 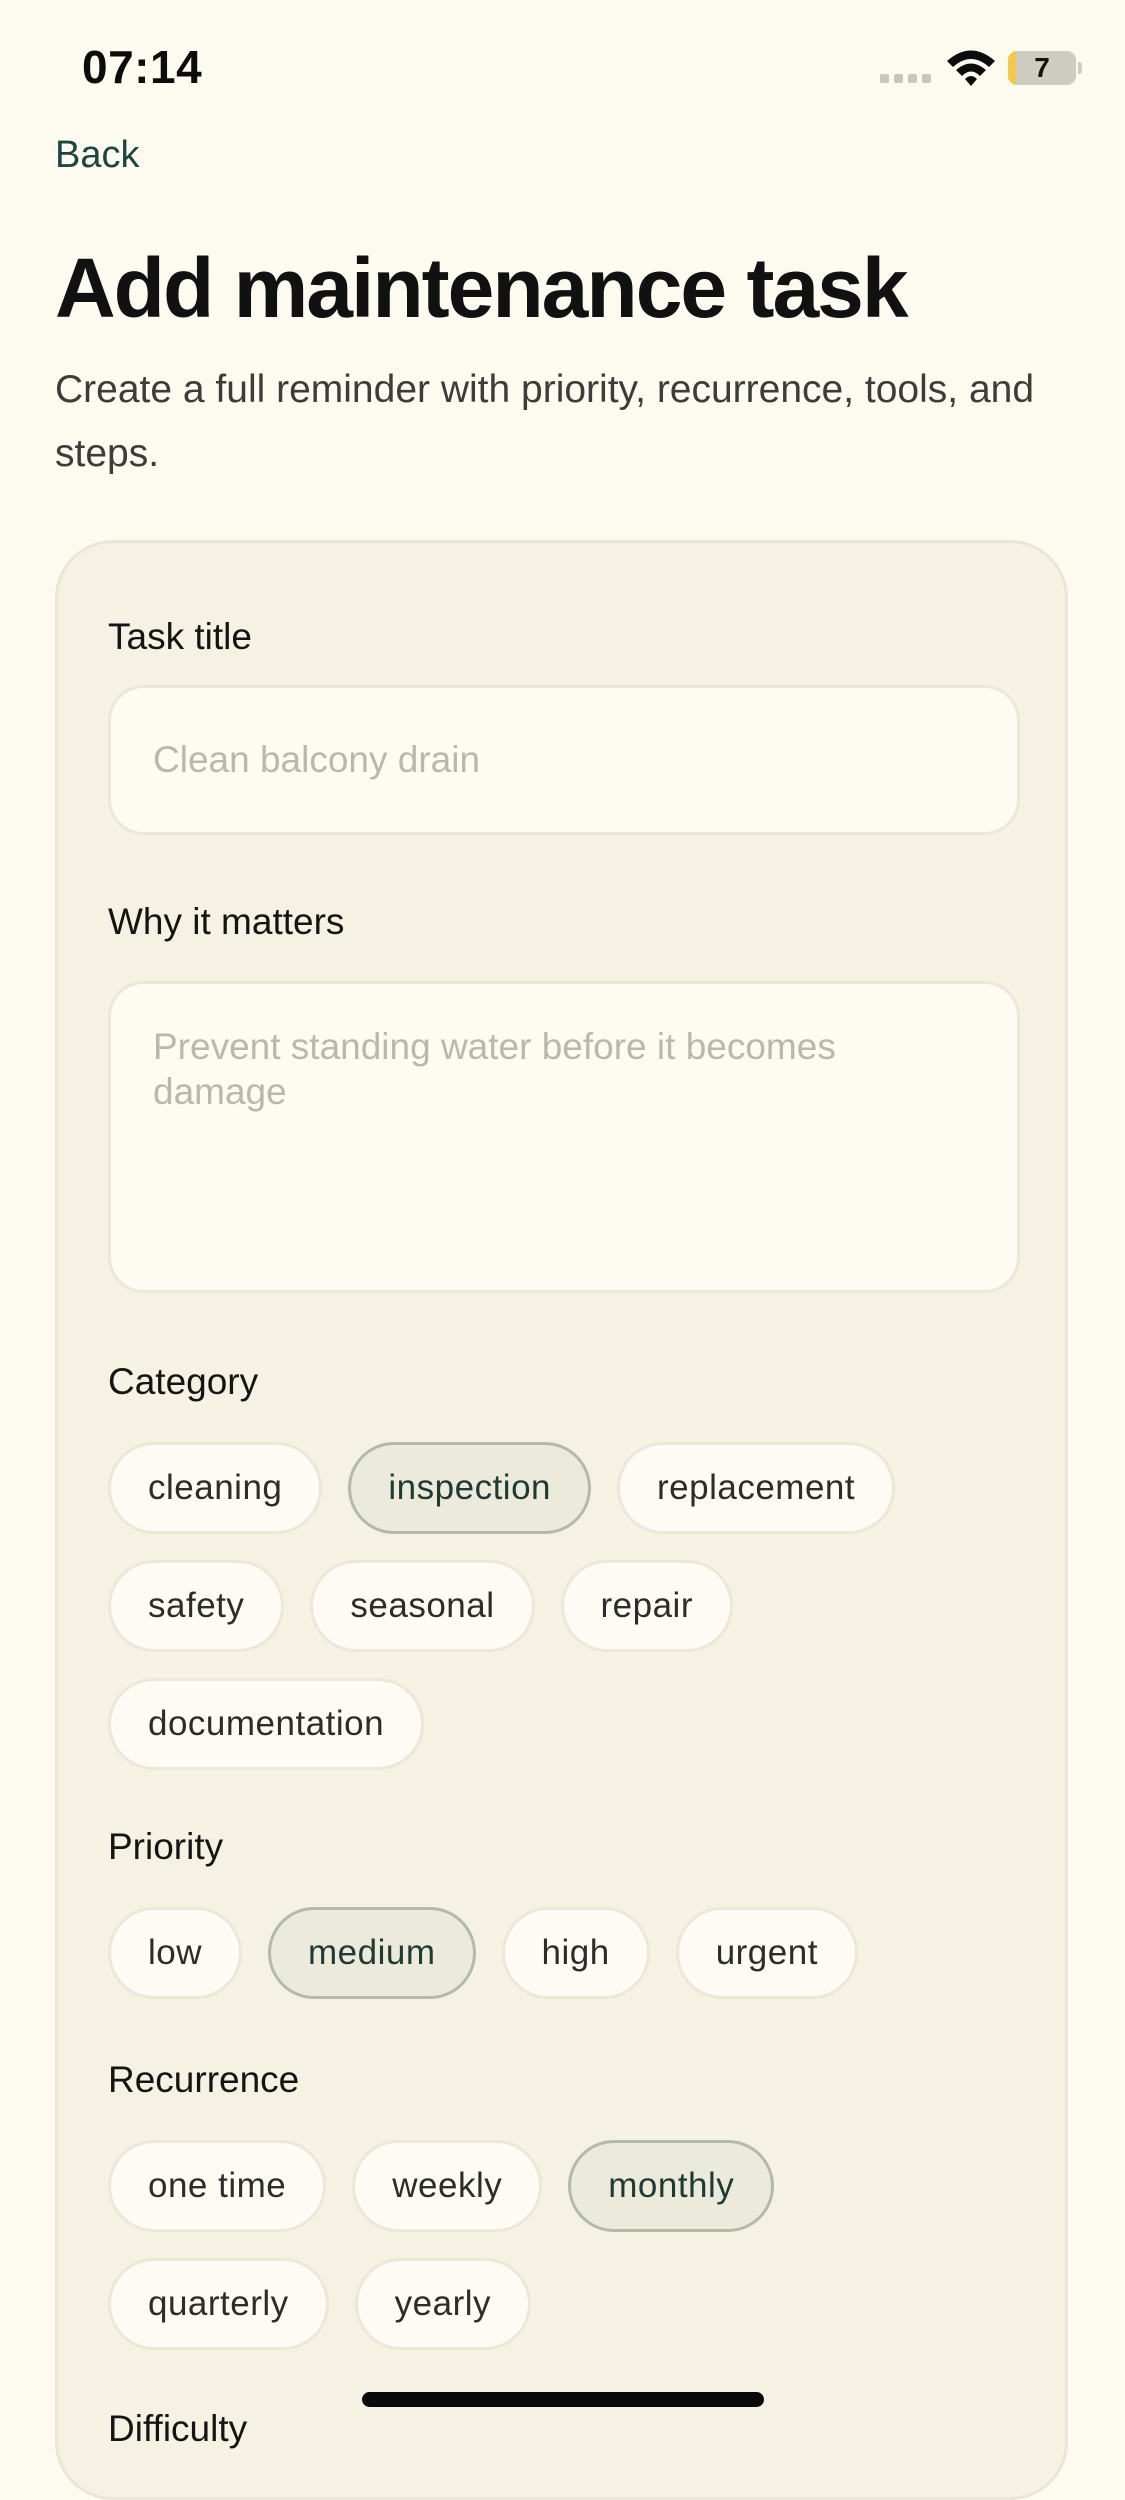 What do you see at coordinates (175, 1953) in the screenshot?
I see `chip-priority-low: low` at bounding box center [175, 1953].